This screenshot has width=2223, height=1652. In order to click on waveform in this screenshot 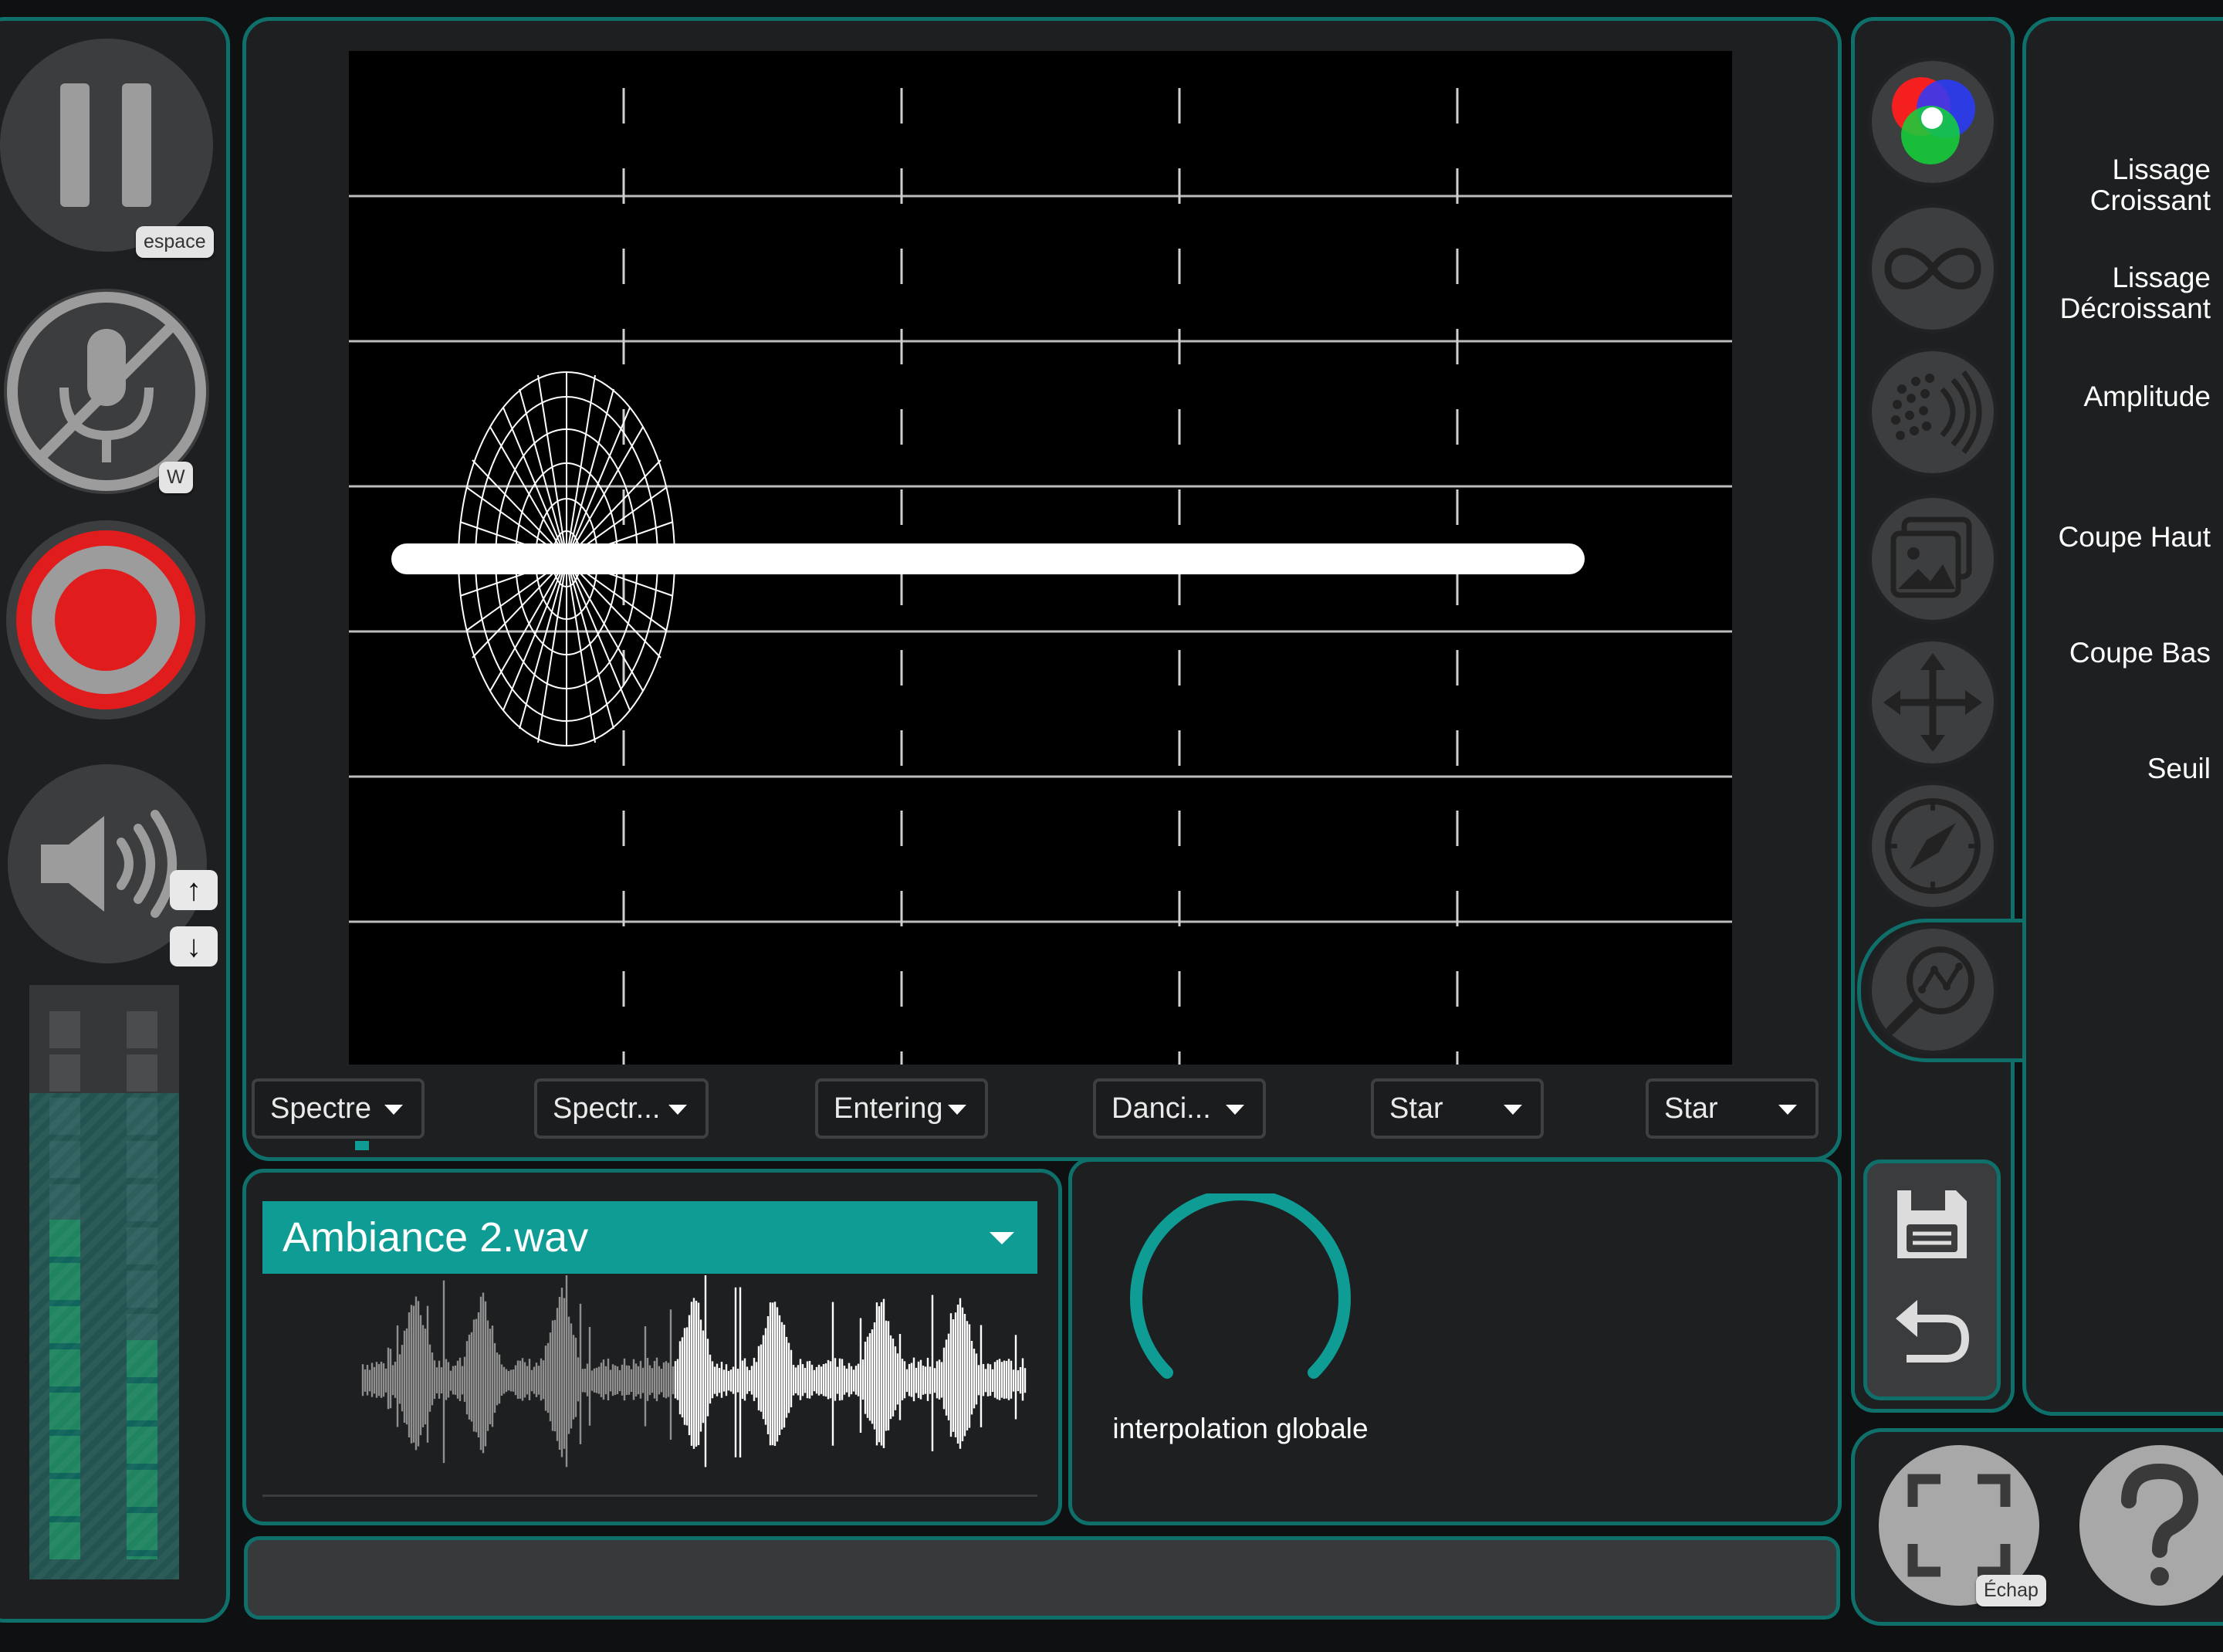, I will do `click(649, 1386)`.